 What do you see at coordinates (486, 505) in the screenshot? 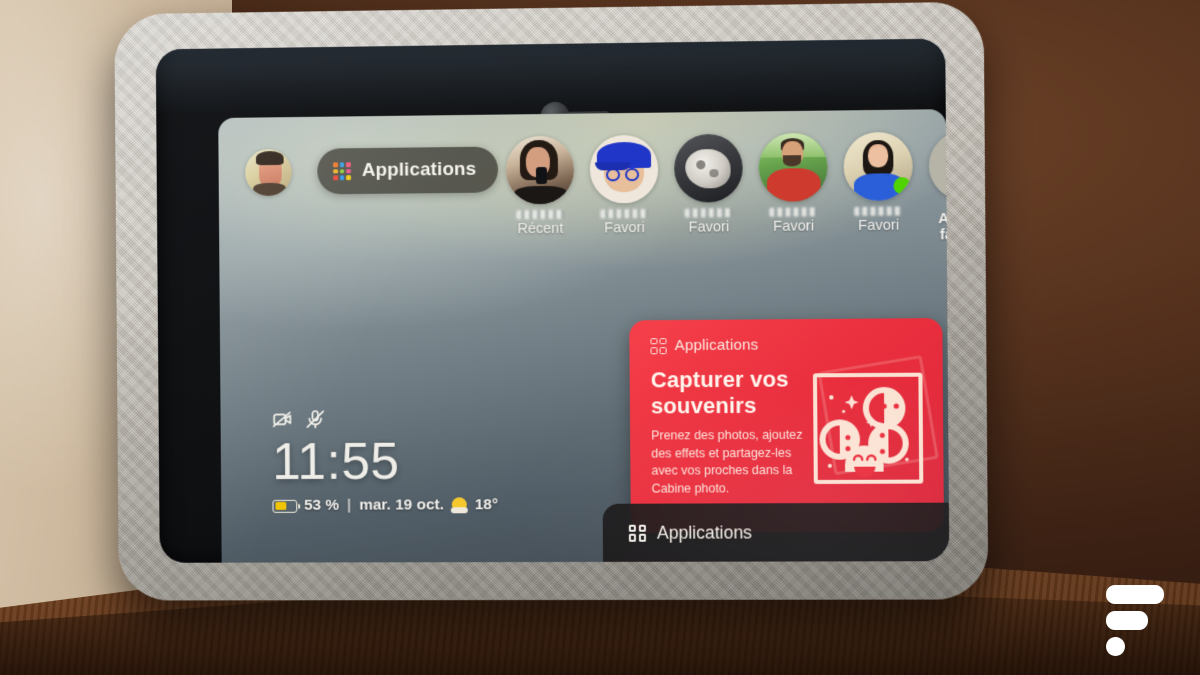
I see `temperature-label: 18°` at bounding box center [486, 505].